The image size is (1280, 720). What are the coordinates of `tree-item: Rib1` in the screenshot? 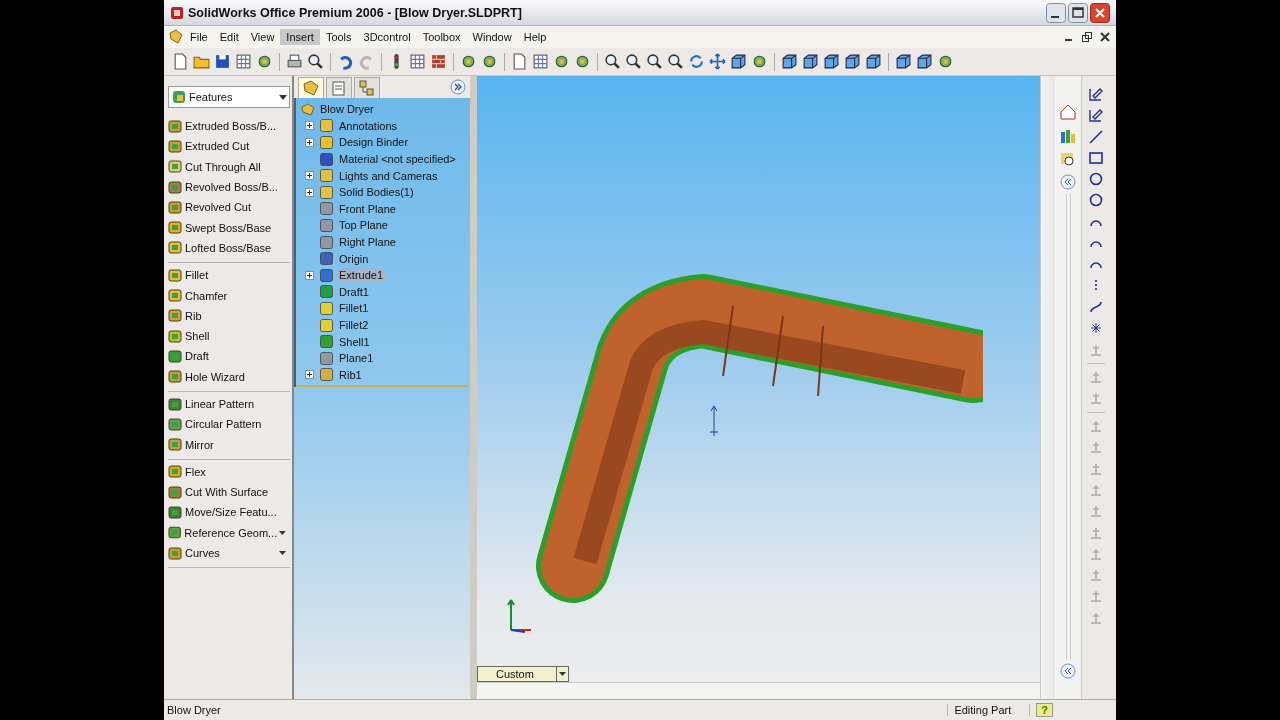 It's located at (350, 374).